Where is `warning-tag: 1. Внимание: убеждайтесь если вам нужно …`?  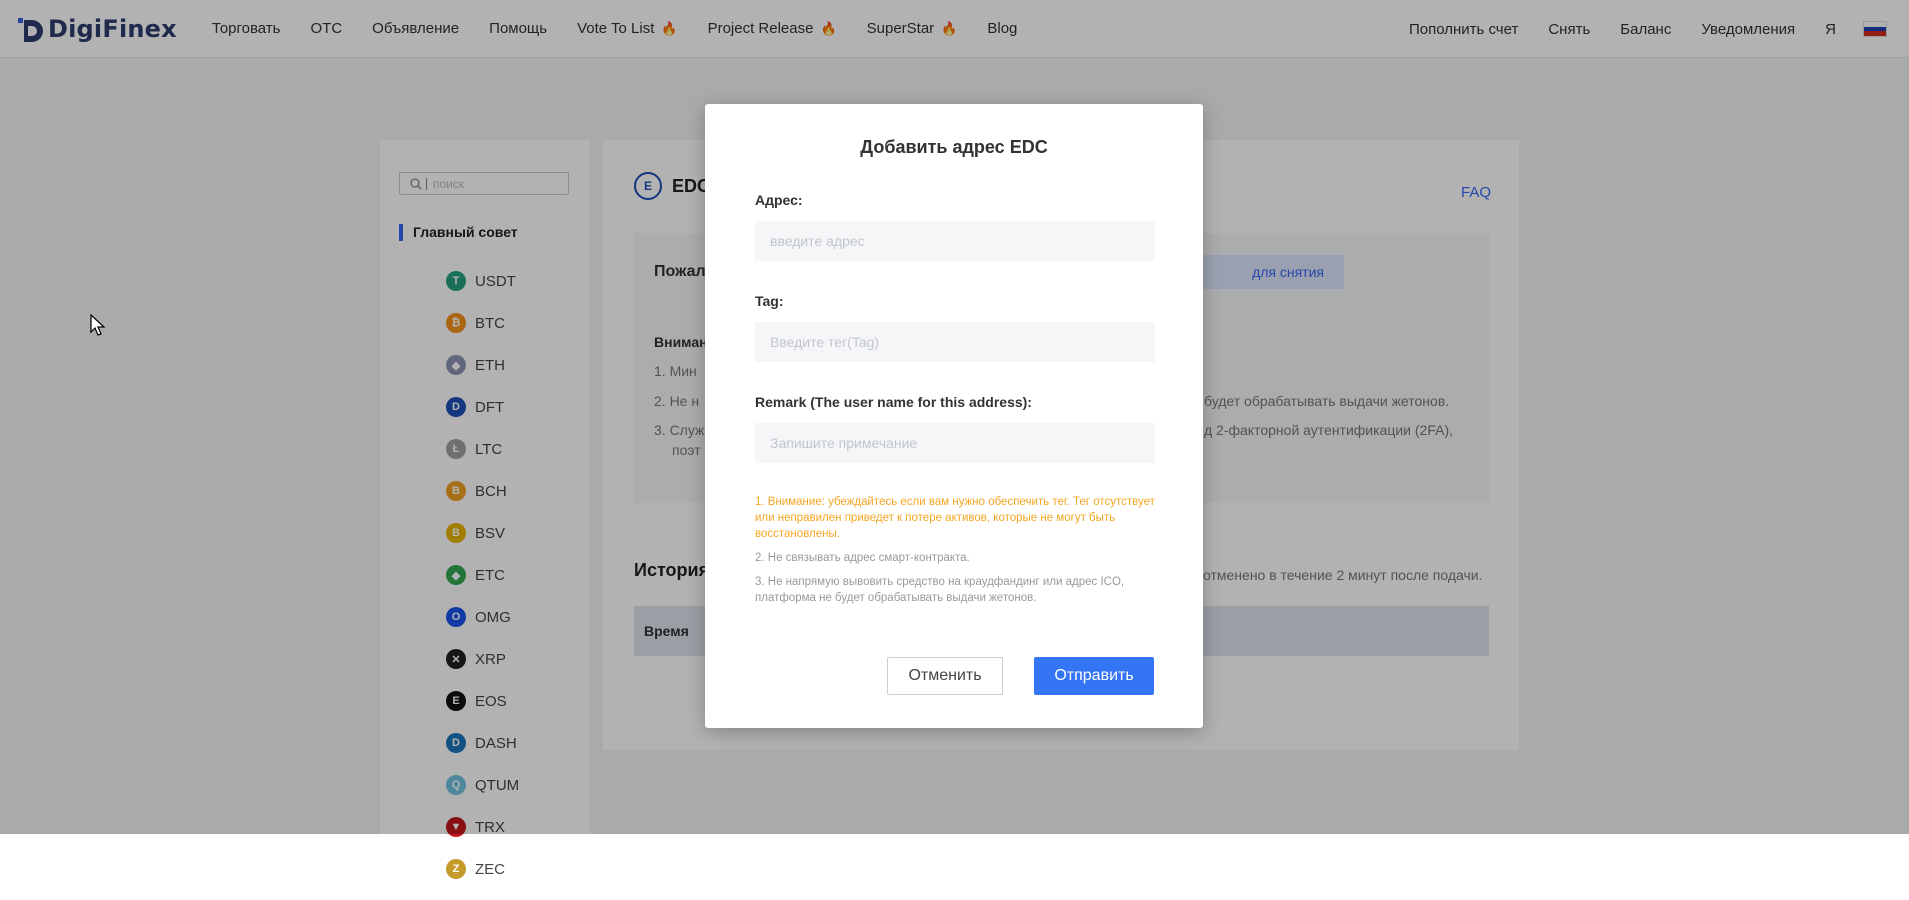
warning-tag: 1. Внимание: убеждайтесь если вам нужно … is located at coordinates (955, 518).